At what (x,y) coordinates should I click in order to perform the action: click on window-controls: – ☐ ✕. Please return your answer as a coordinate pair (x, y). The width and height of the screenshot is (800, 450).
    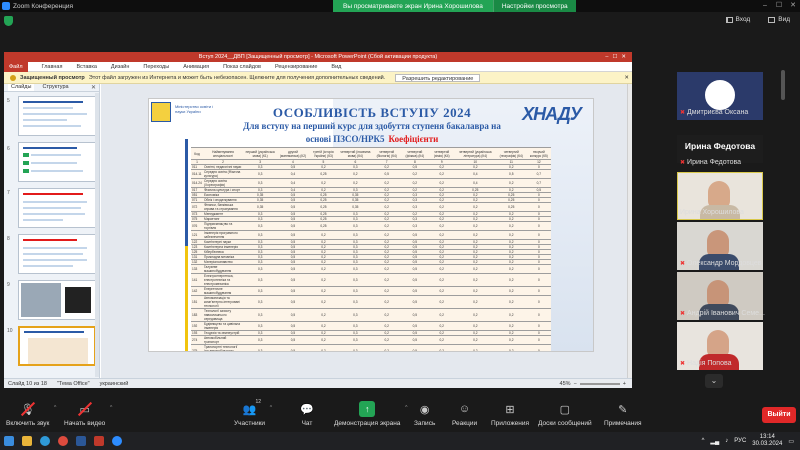
    Looking at the image, I should click on (779, 6).